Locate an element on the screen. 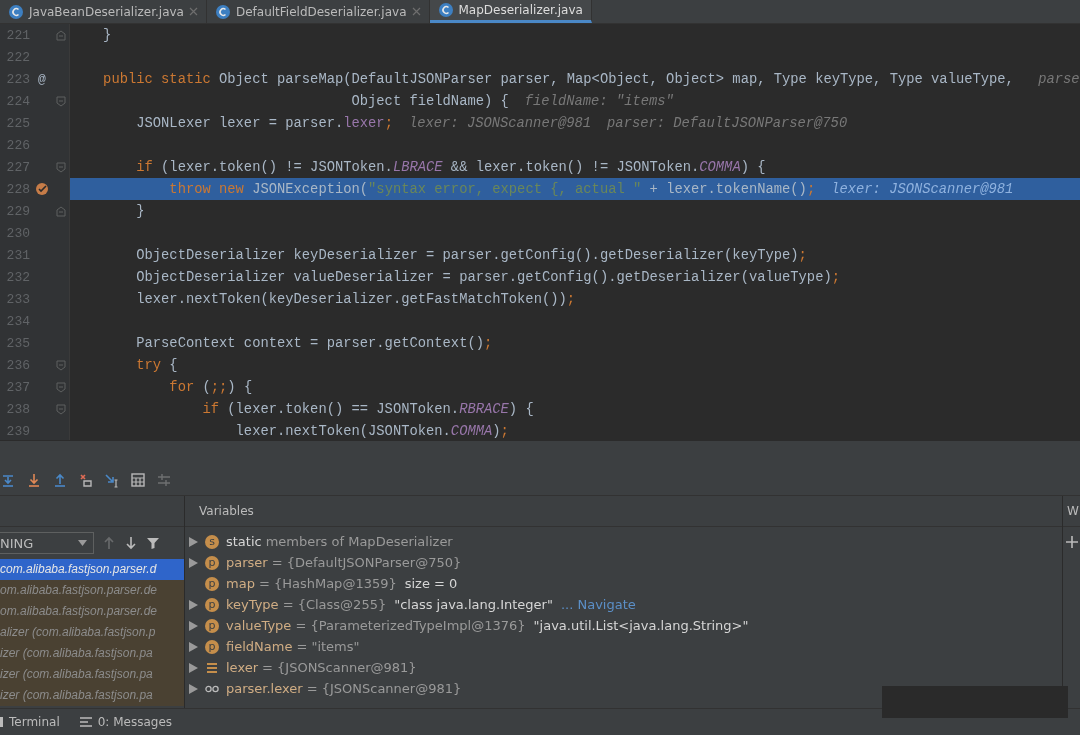 The width and height of the screenshot is (1080, 735). variable-row: p valueType = {ParameterizedTypeImpl@1376} "java.util.List<java.lang.String>" is located at coordinates (467, 625).